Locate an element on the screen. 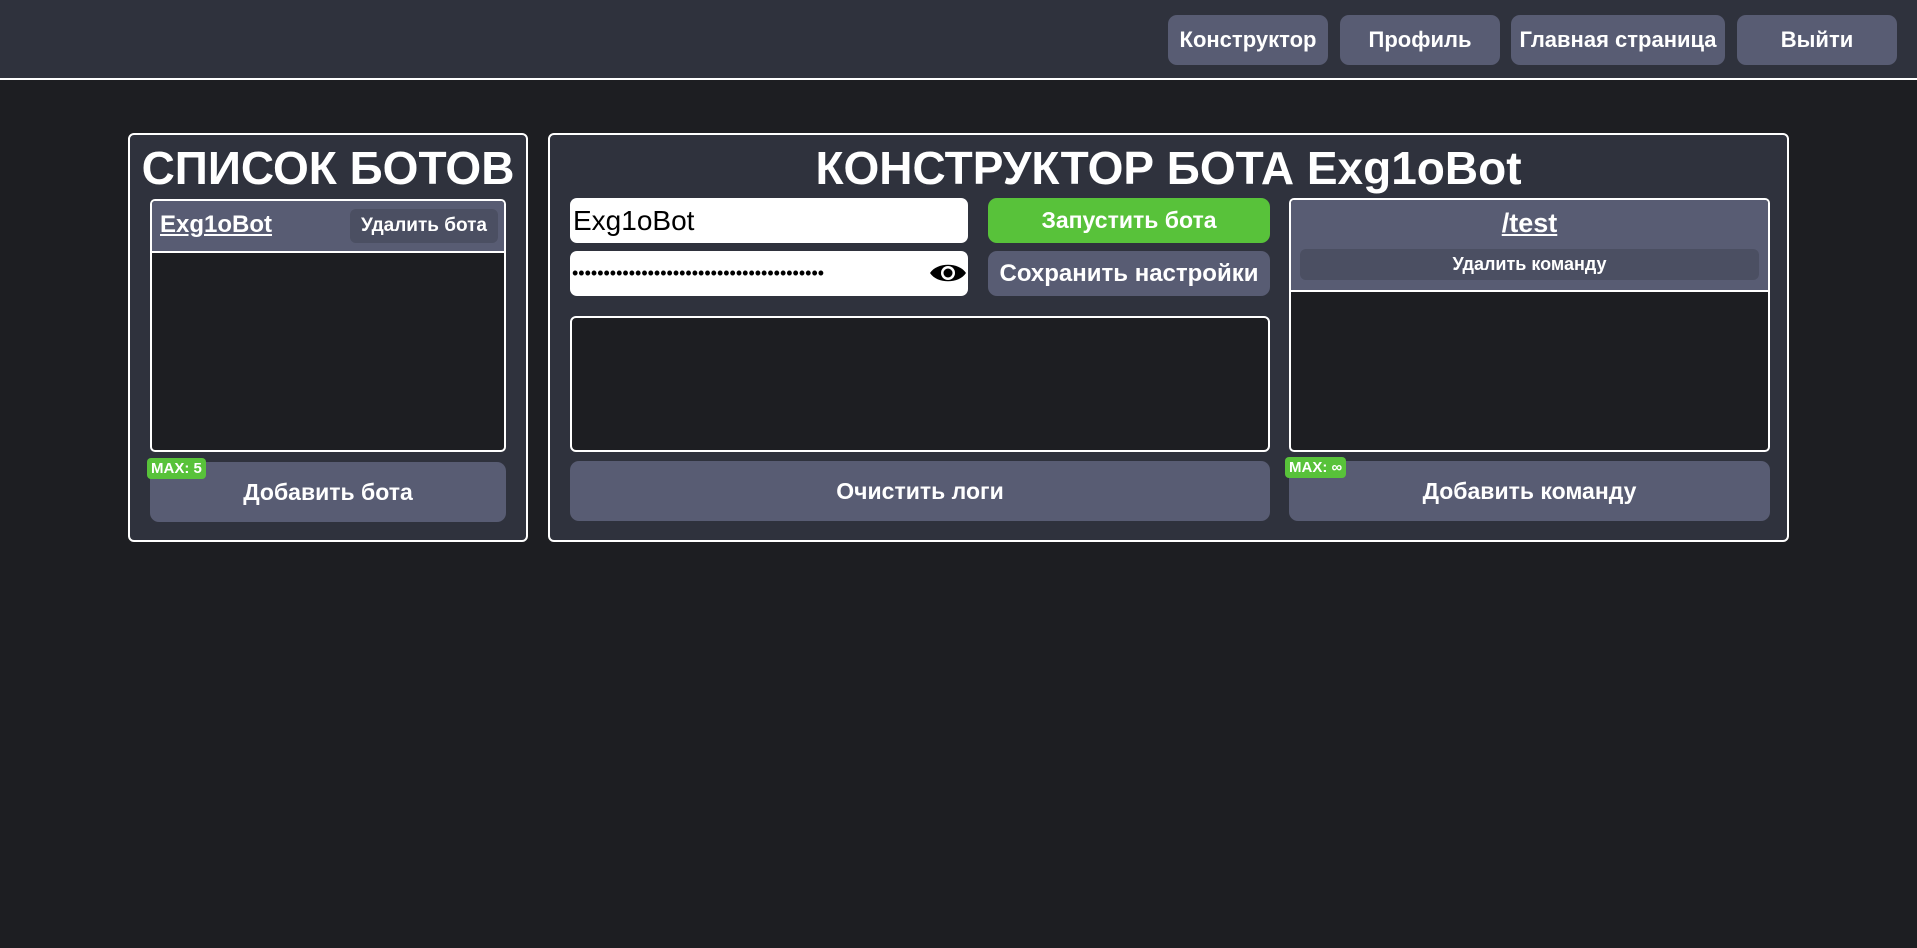 Image resolution: width=1917 pixels, height=948 pixels. command-name-link: /test is located at coordinates (1530, 223).